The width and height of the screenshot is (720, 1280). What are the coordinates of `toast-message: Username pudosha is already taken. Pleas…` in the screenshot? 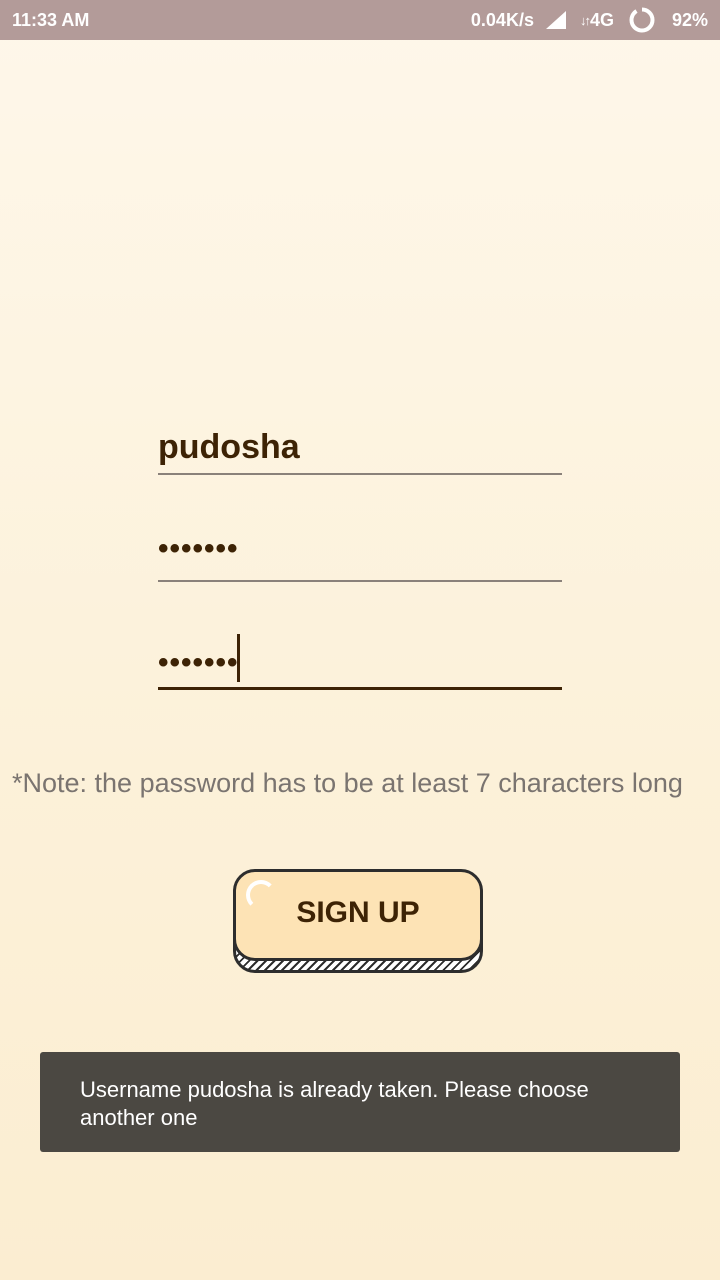 It's located at (360, 1102).